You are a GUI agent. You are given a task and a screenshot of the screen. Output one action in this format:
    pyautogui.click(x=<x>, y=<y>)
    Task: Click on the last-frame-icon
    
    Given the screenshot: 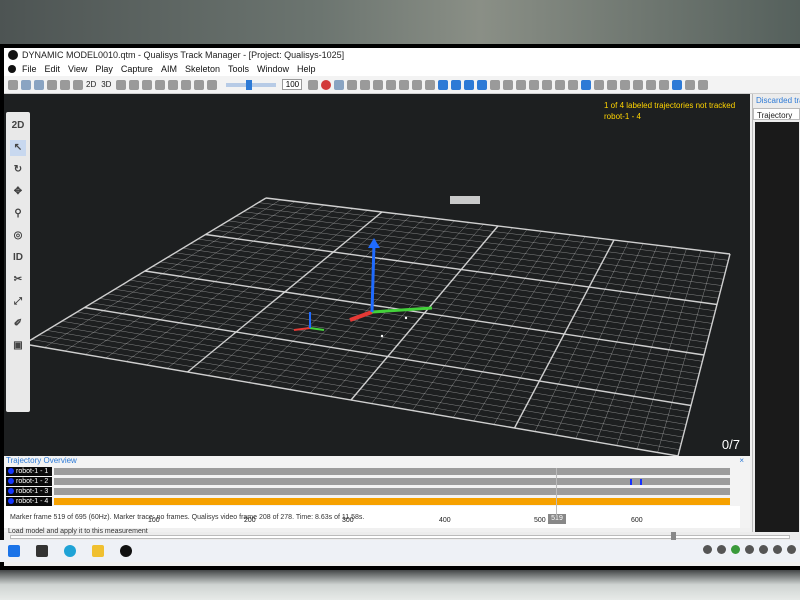 What is the action you would take?
    pyautogui.click(x=212, y=84)
    